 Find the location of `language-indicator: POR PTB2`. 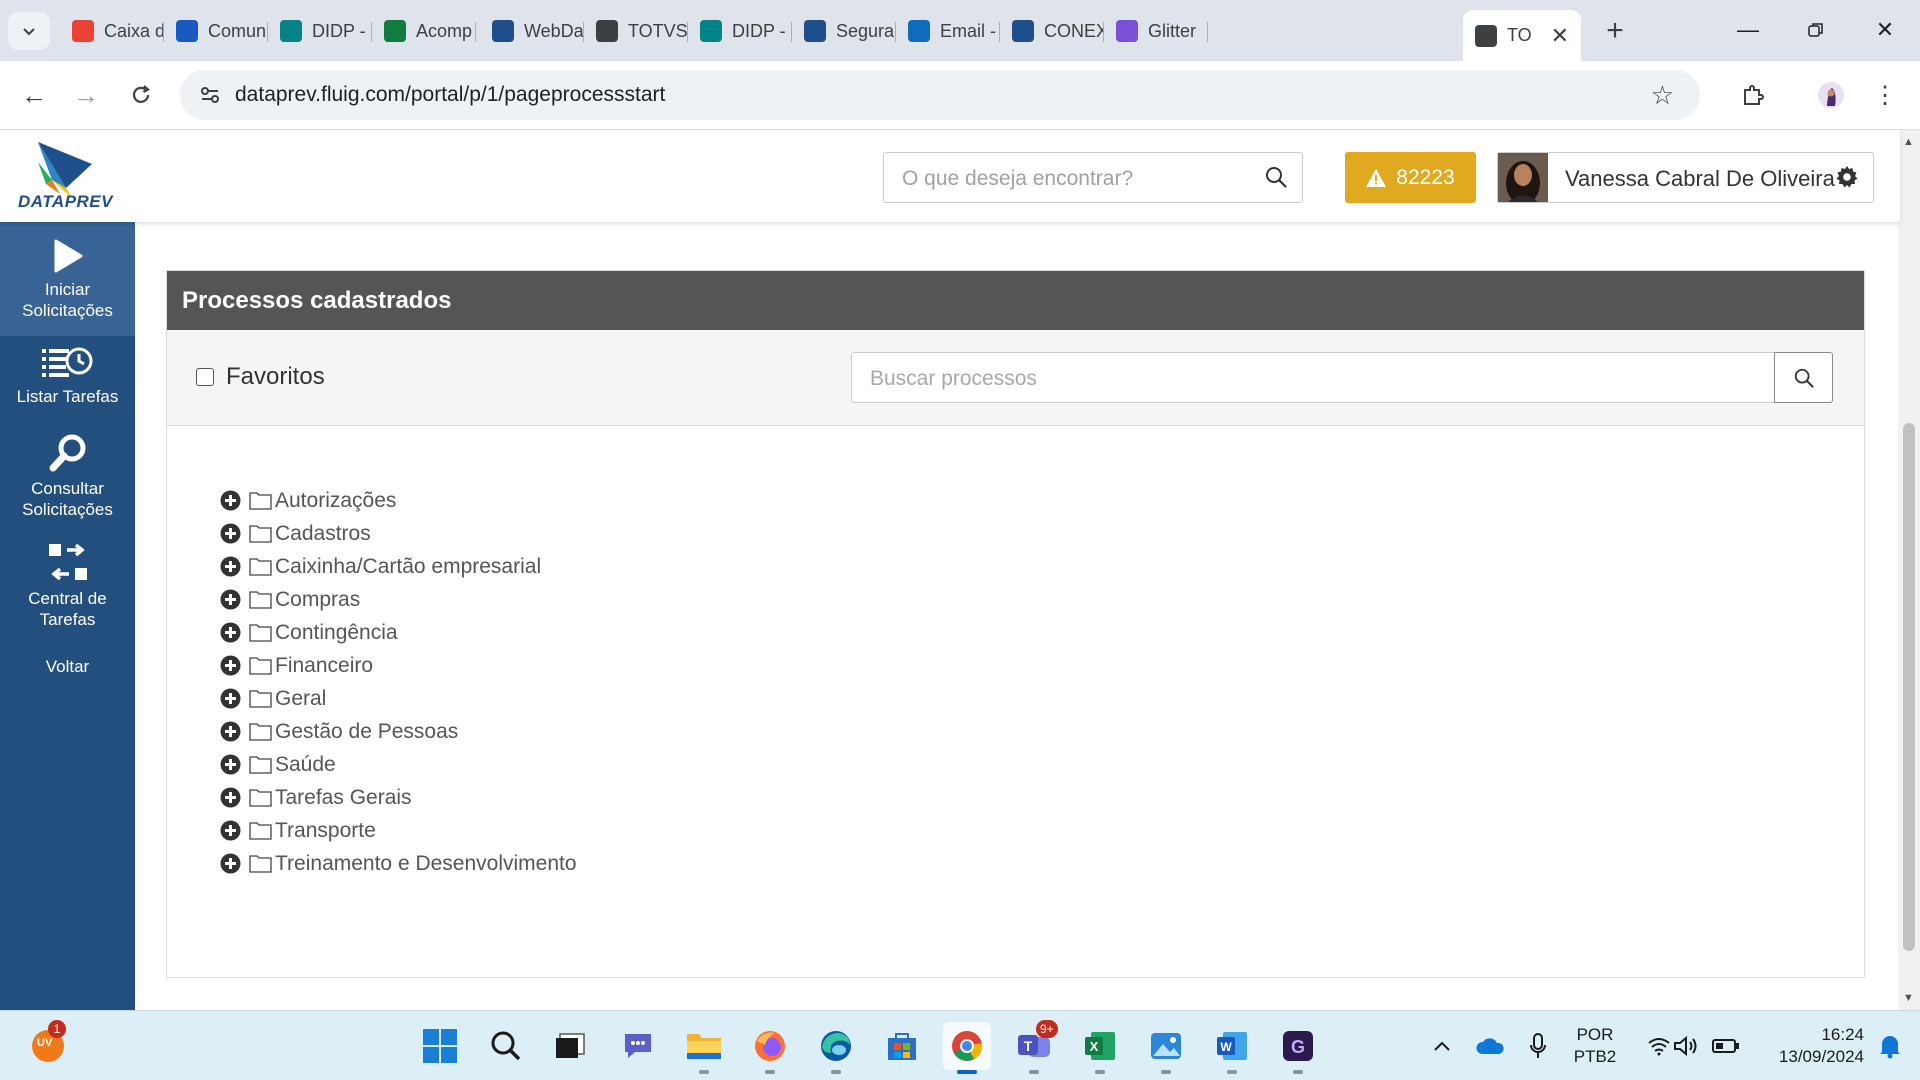

language-indicator: POR PTB2 is located at coordinates (1595, 1046).